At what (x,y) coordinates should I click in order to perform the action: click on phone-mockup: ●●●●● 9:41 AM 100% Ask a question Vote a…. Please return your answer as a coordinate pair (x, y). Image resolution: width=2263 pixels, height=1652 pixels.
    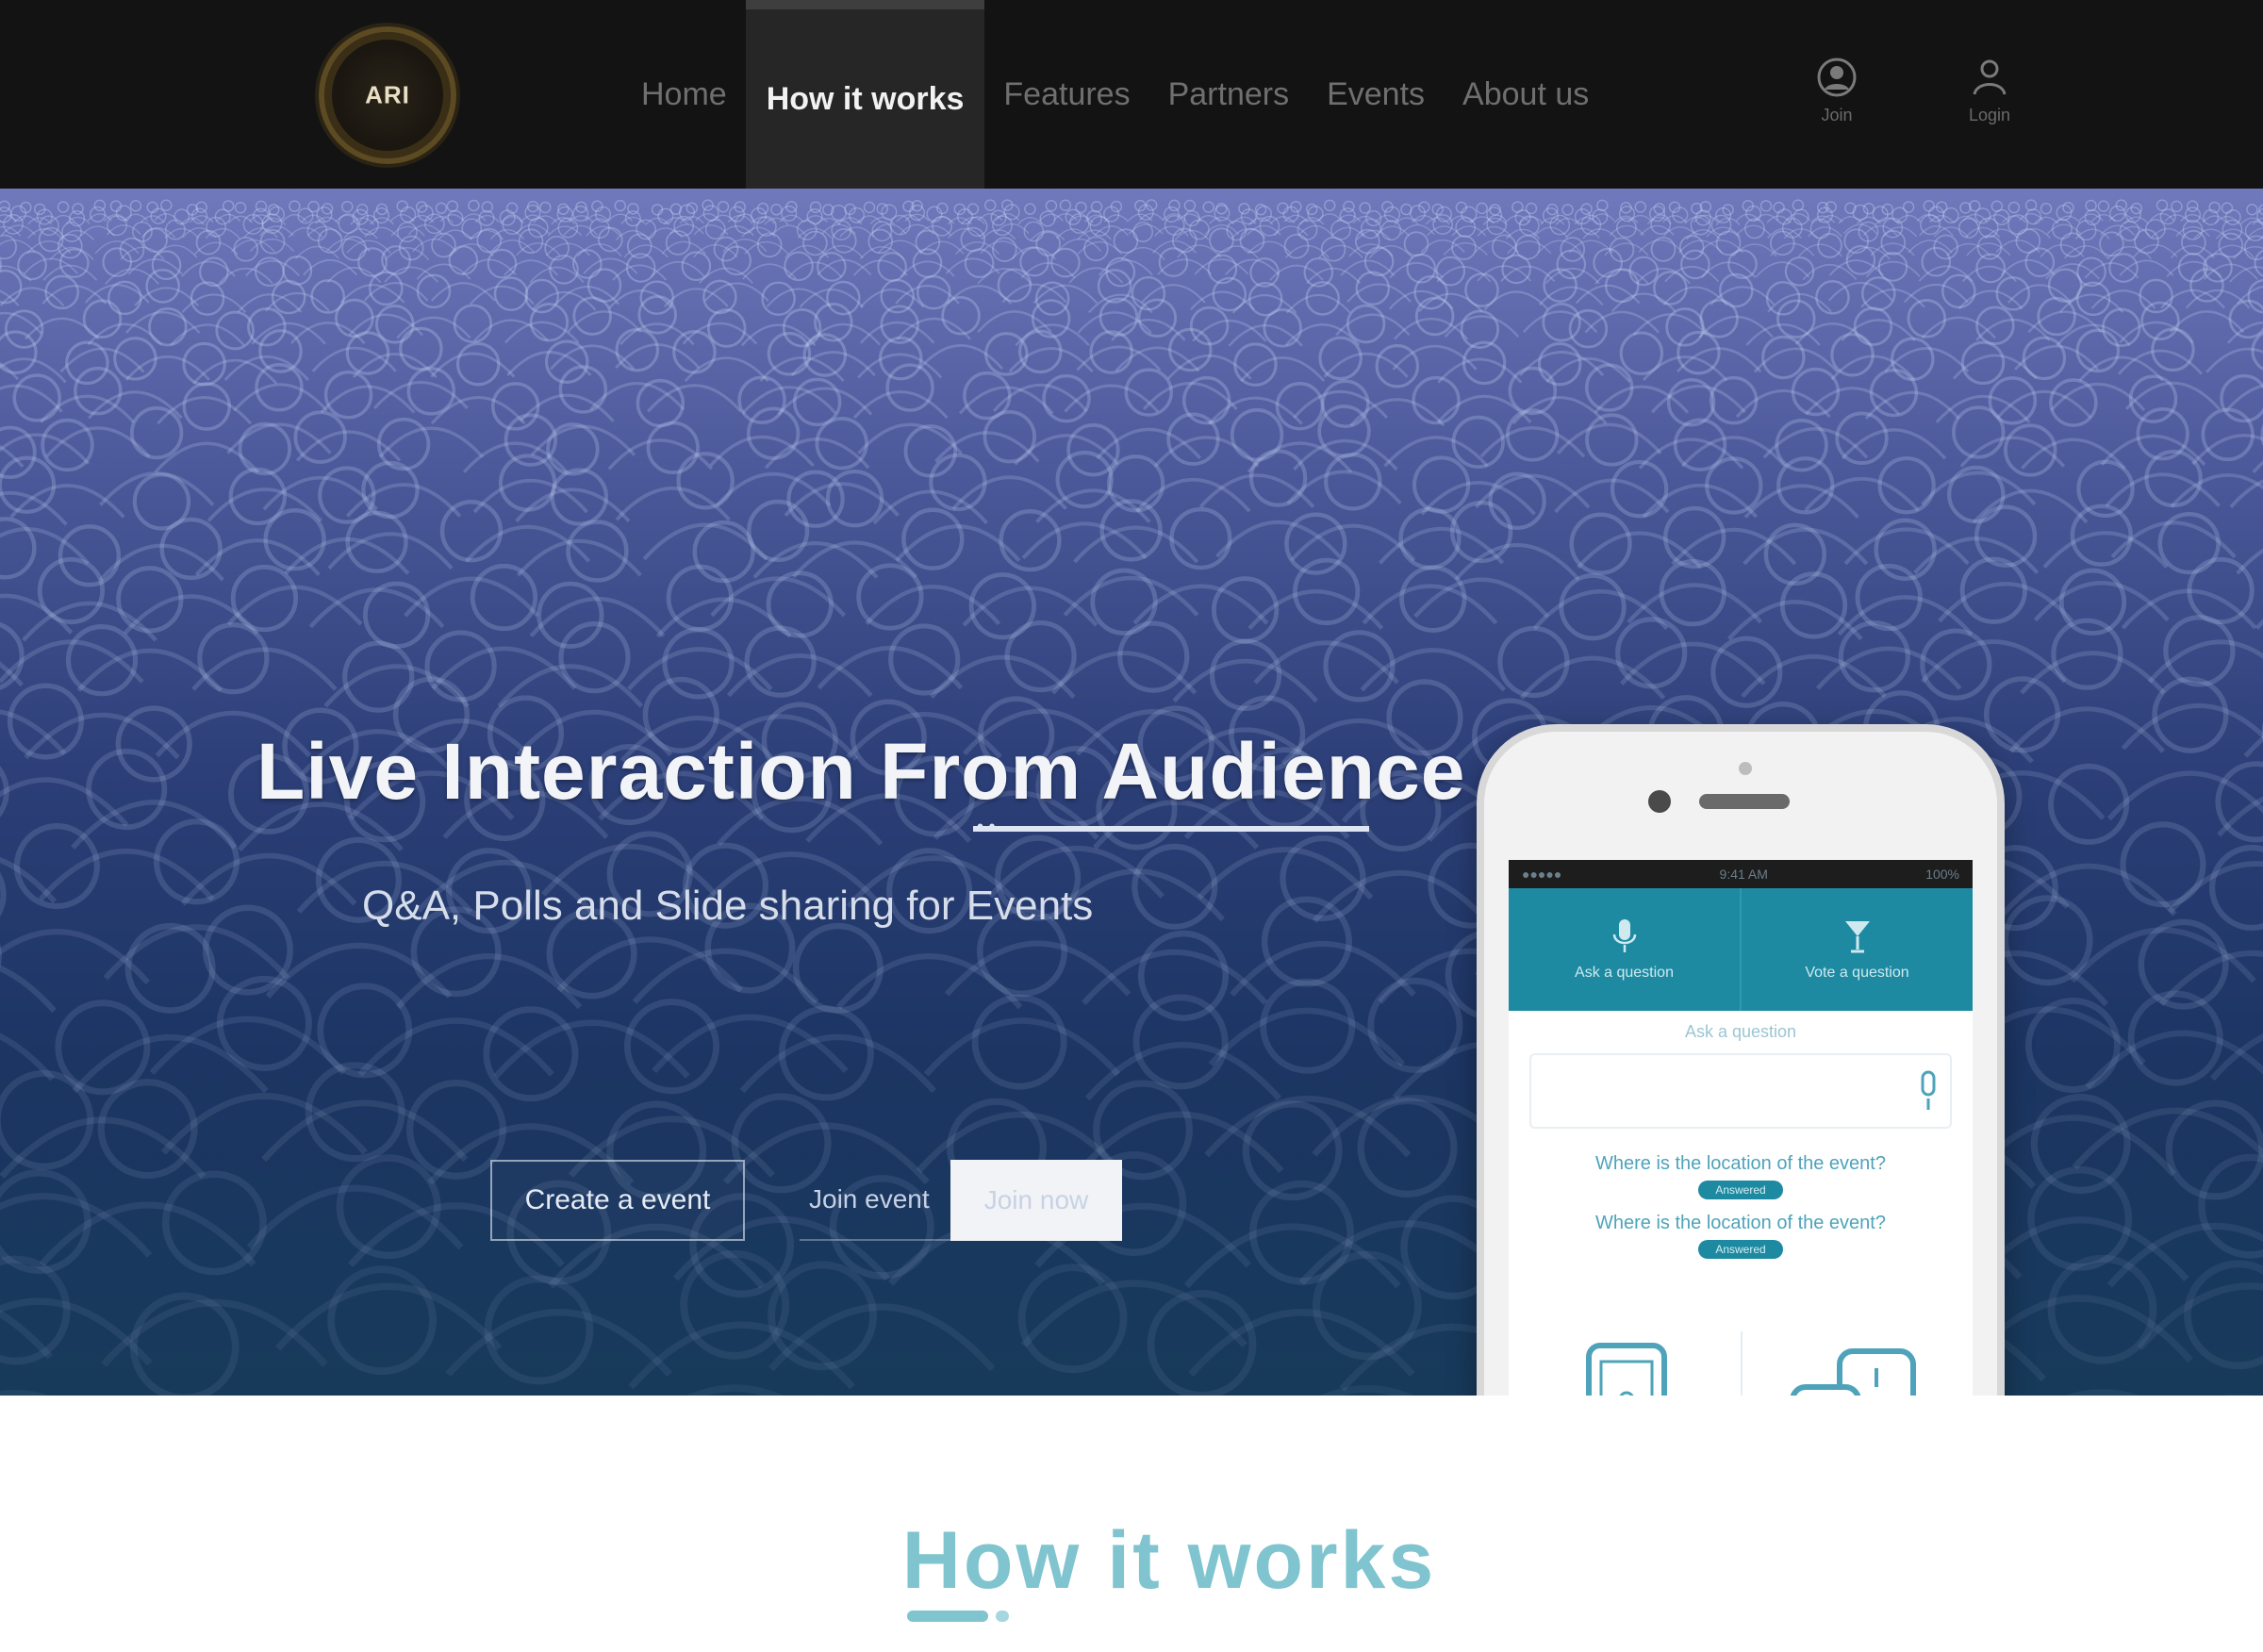
    Looking at the image, I should click on (1741, 1060).